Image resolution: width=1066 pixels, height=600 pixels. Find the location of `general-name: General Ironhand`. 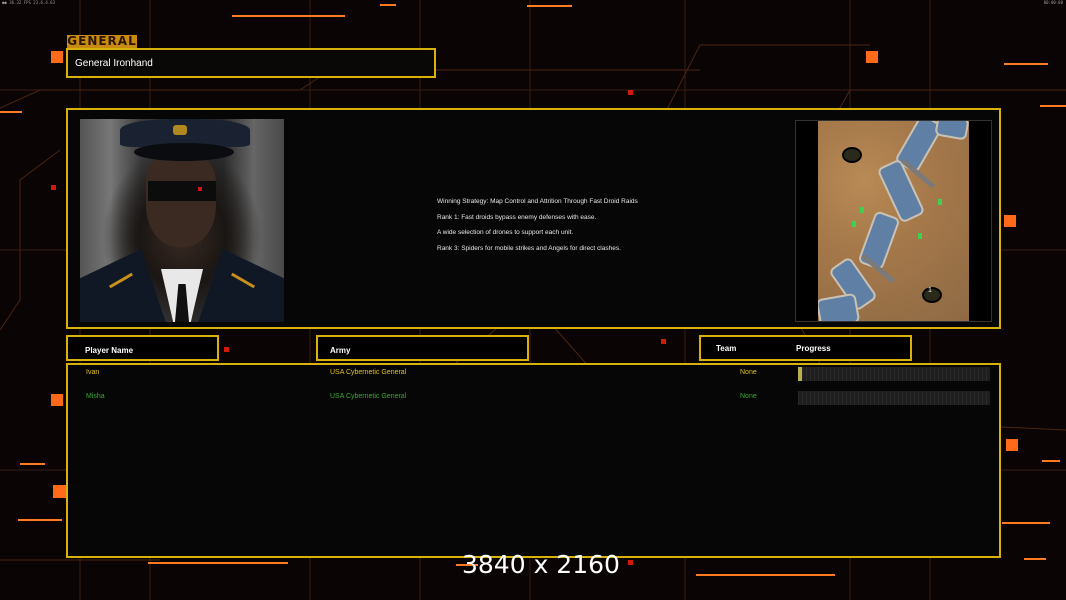

general-name: General Ironhand is located at coordinates (114, 63).